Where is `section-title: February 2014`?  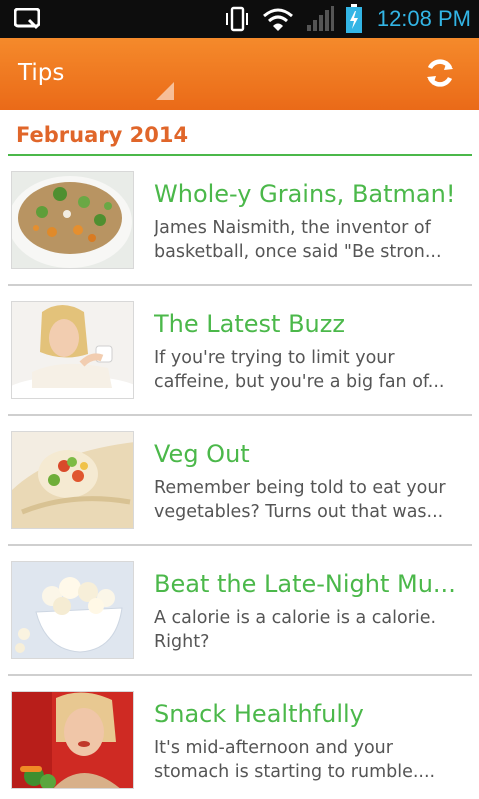
section-title: February 2014 is located at coordinates (102, 135).